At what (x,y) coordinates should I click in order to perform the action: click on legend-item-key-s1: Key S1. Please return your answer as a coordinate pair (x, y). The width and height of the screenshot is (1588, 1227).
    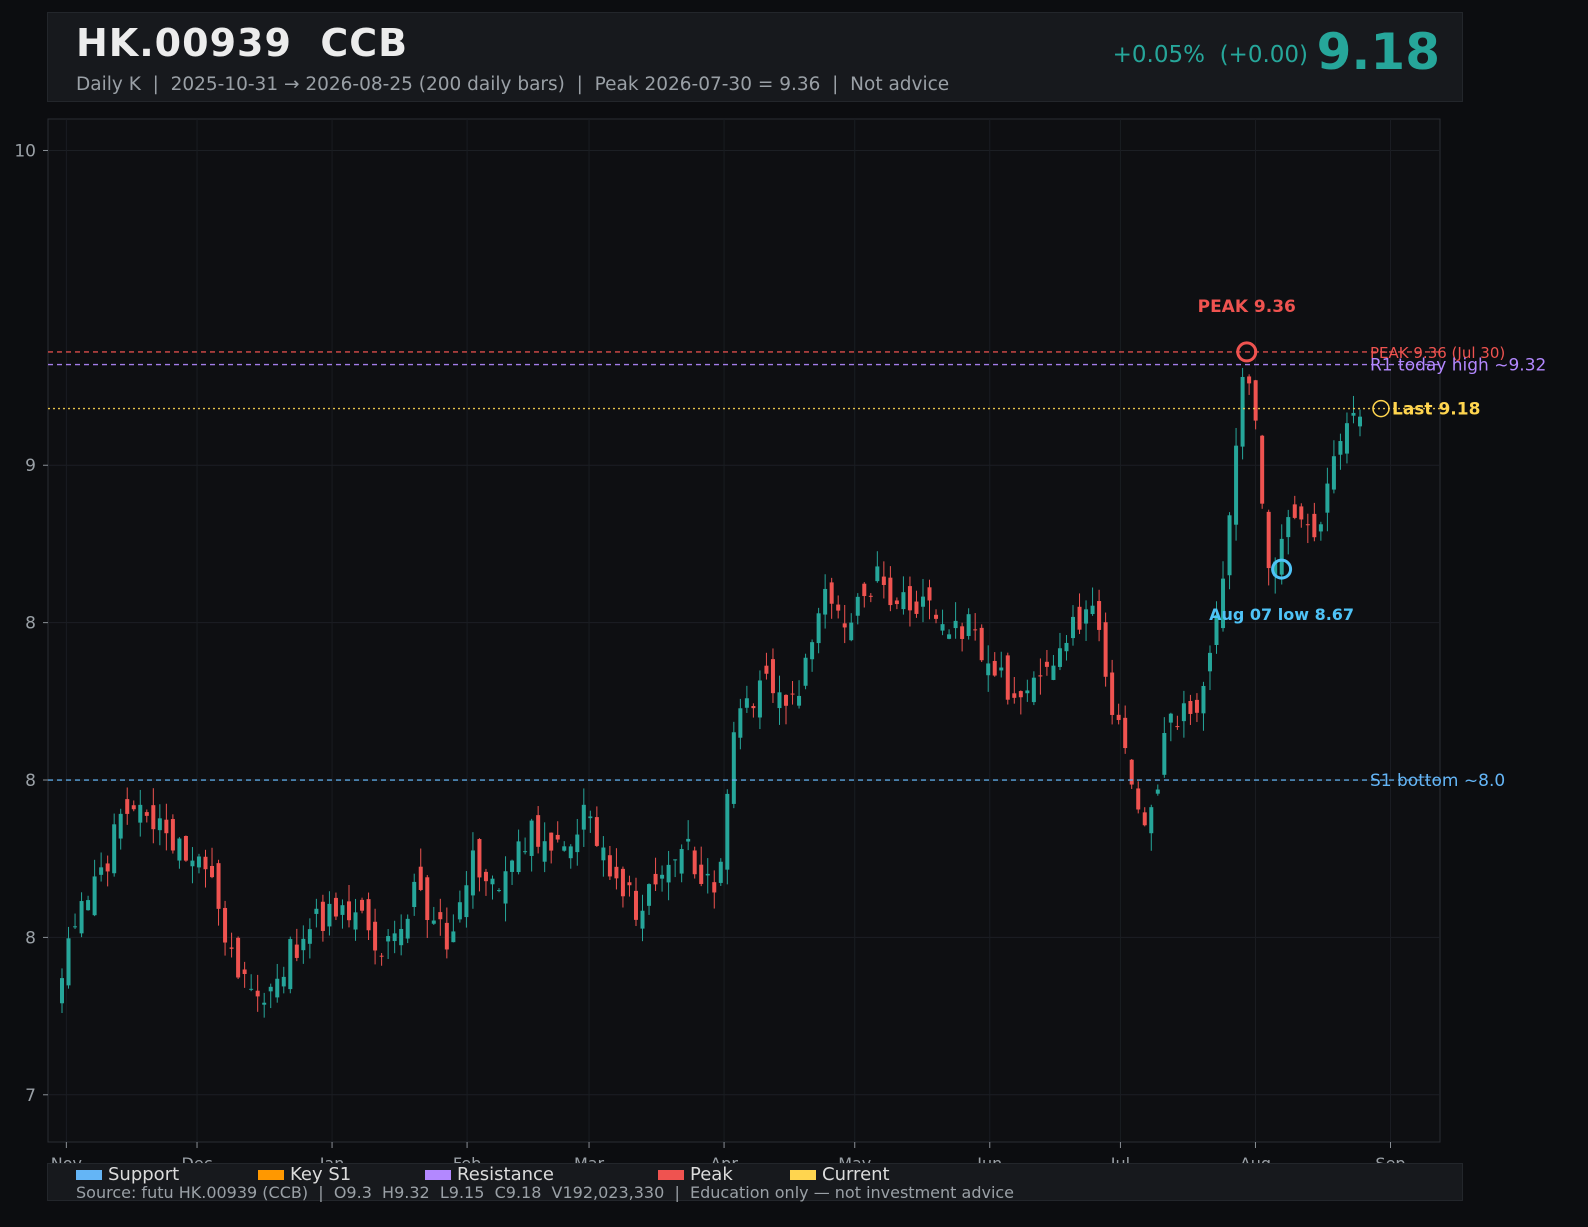
    Looking at the image, I should click on (304, 1174).